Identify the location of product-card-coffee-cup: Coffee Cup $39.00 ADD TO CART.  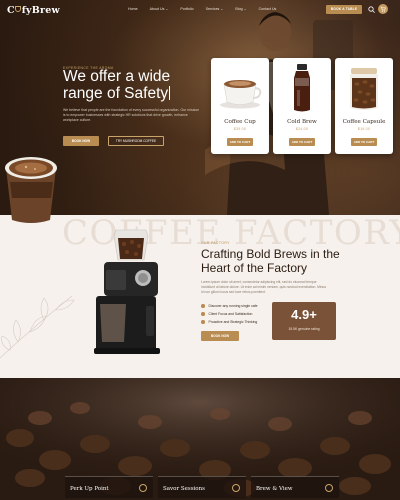
(240, 106).